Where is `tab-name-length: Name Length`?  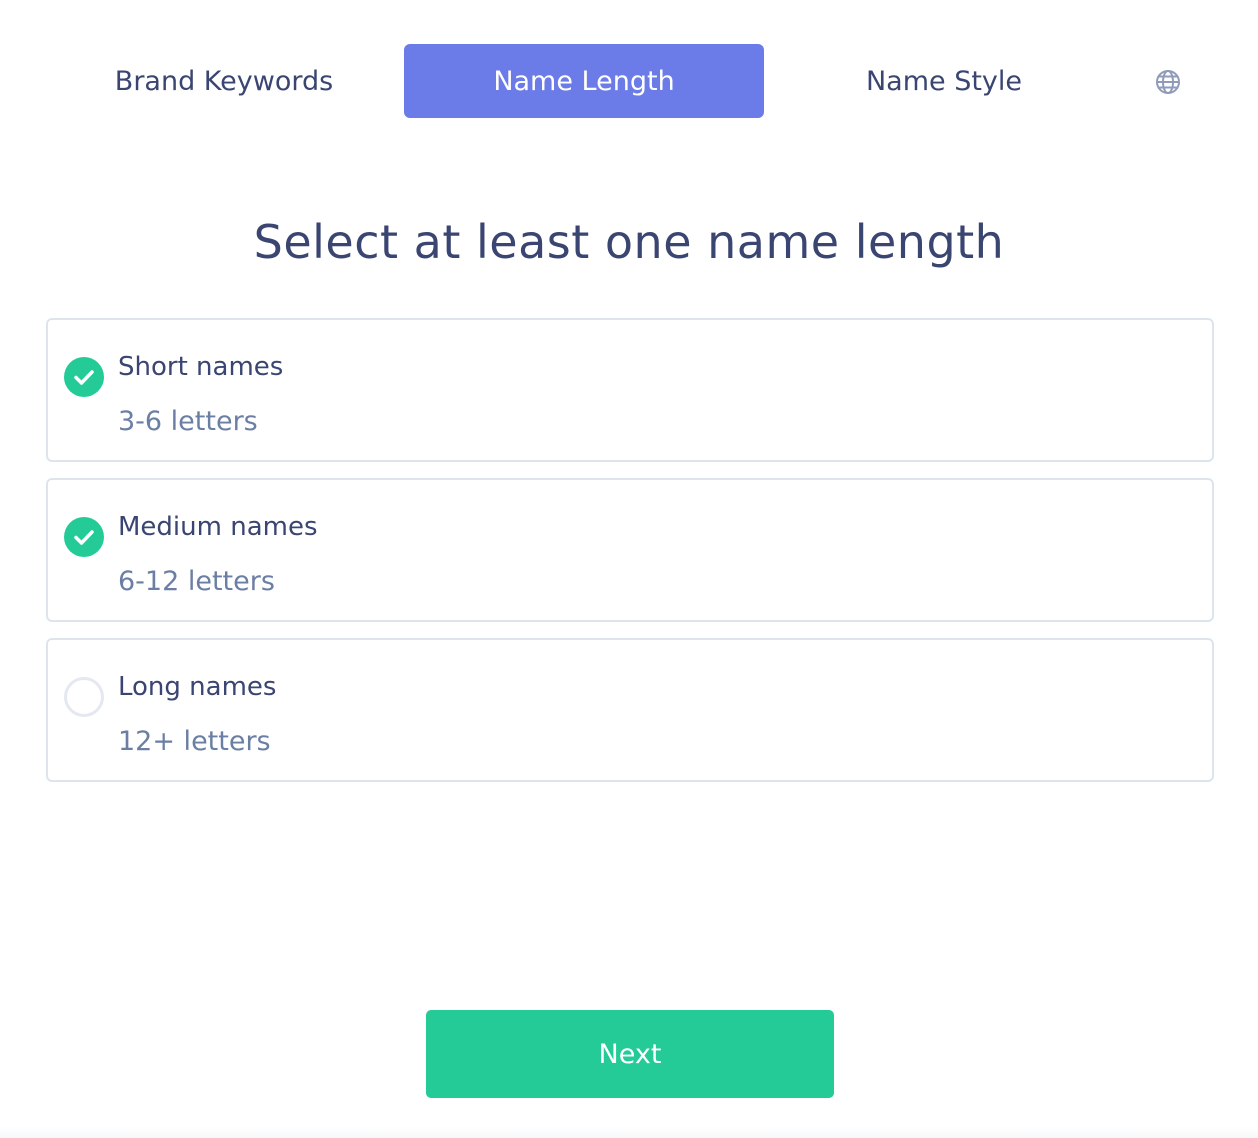
tab-name-length: Name Length is located at coordinates (584, 81).